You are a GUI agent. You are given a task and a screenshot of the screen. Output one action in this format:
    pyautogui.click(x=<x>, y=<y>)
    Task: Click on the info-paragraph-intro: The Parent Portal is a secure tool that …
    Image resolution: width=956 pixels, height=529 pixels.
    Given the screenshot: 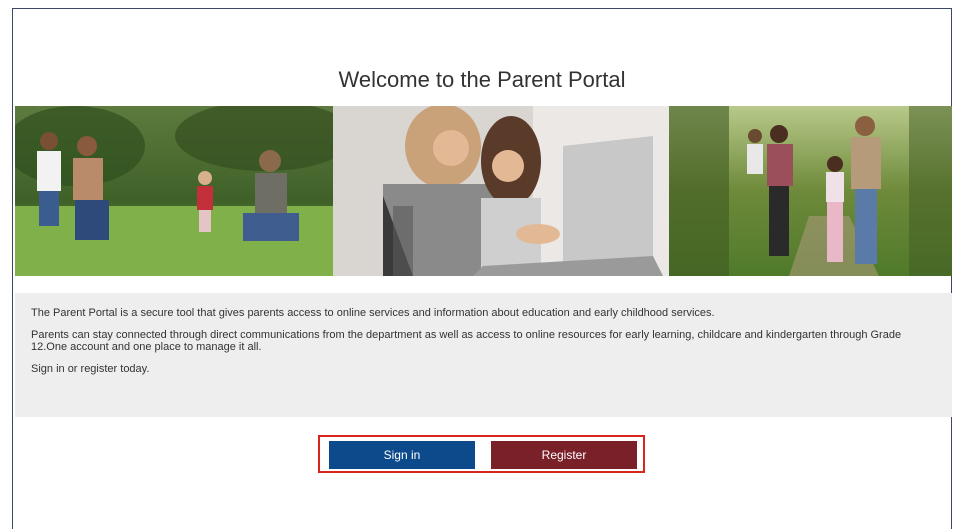 What is the action you would take?
    pyautogui.click(x=373, y=313)
    